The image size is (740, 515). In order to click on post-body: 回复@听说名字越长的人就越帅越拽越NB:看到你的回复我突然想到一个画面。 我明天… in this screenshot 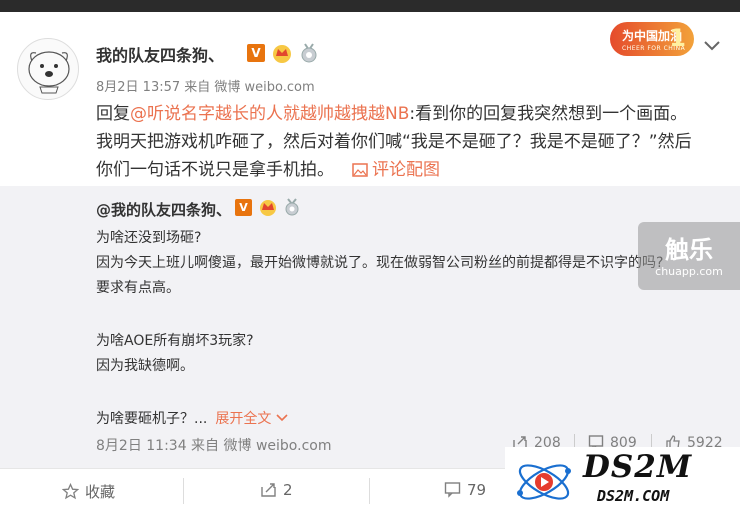, I will do `click(411, 142)`.